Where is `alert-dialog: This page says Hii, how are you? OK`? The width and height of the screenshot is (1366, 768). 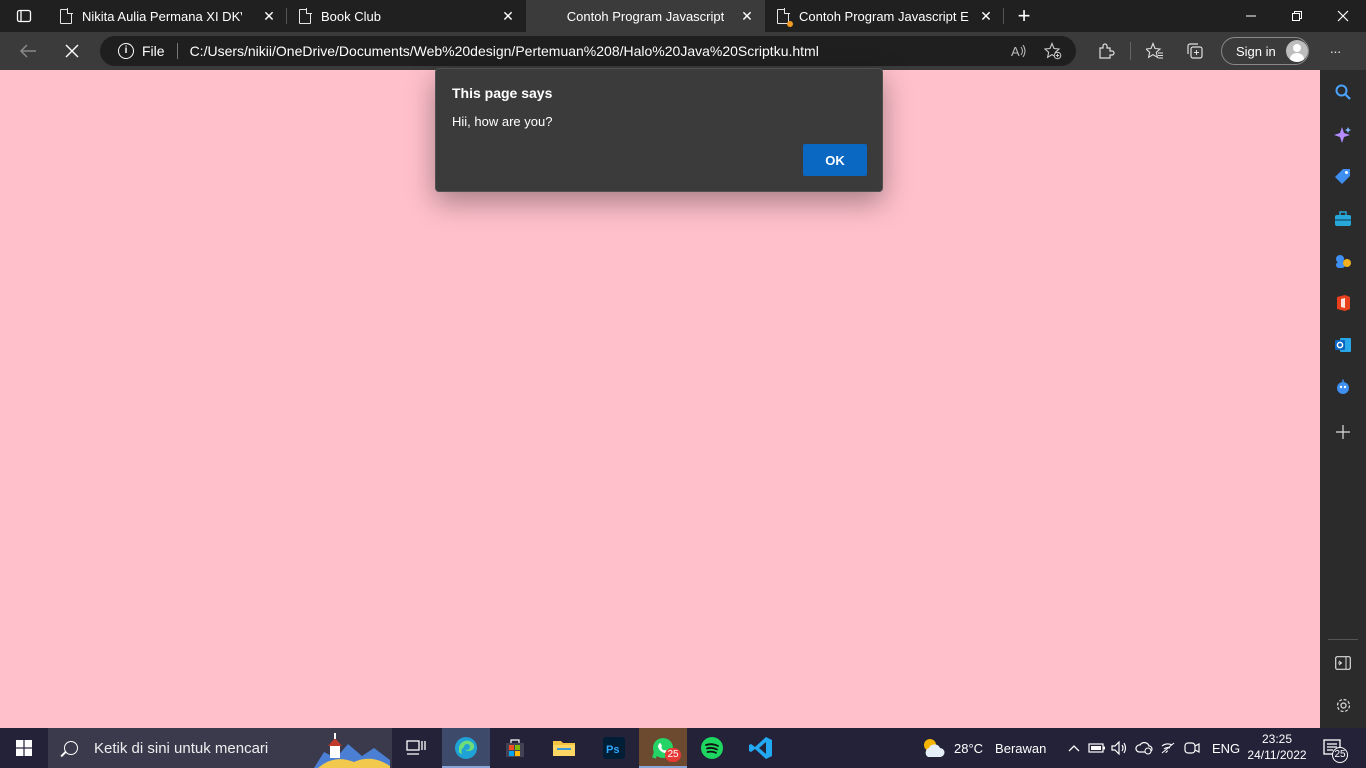
alert-dialog: This page says Hii, how are you? OK is located at coordinates (659, 130).